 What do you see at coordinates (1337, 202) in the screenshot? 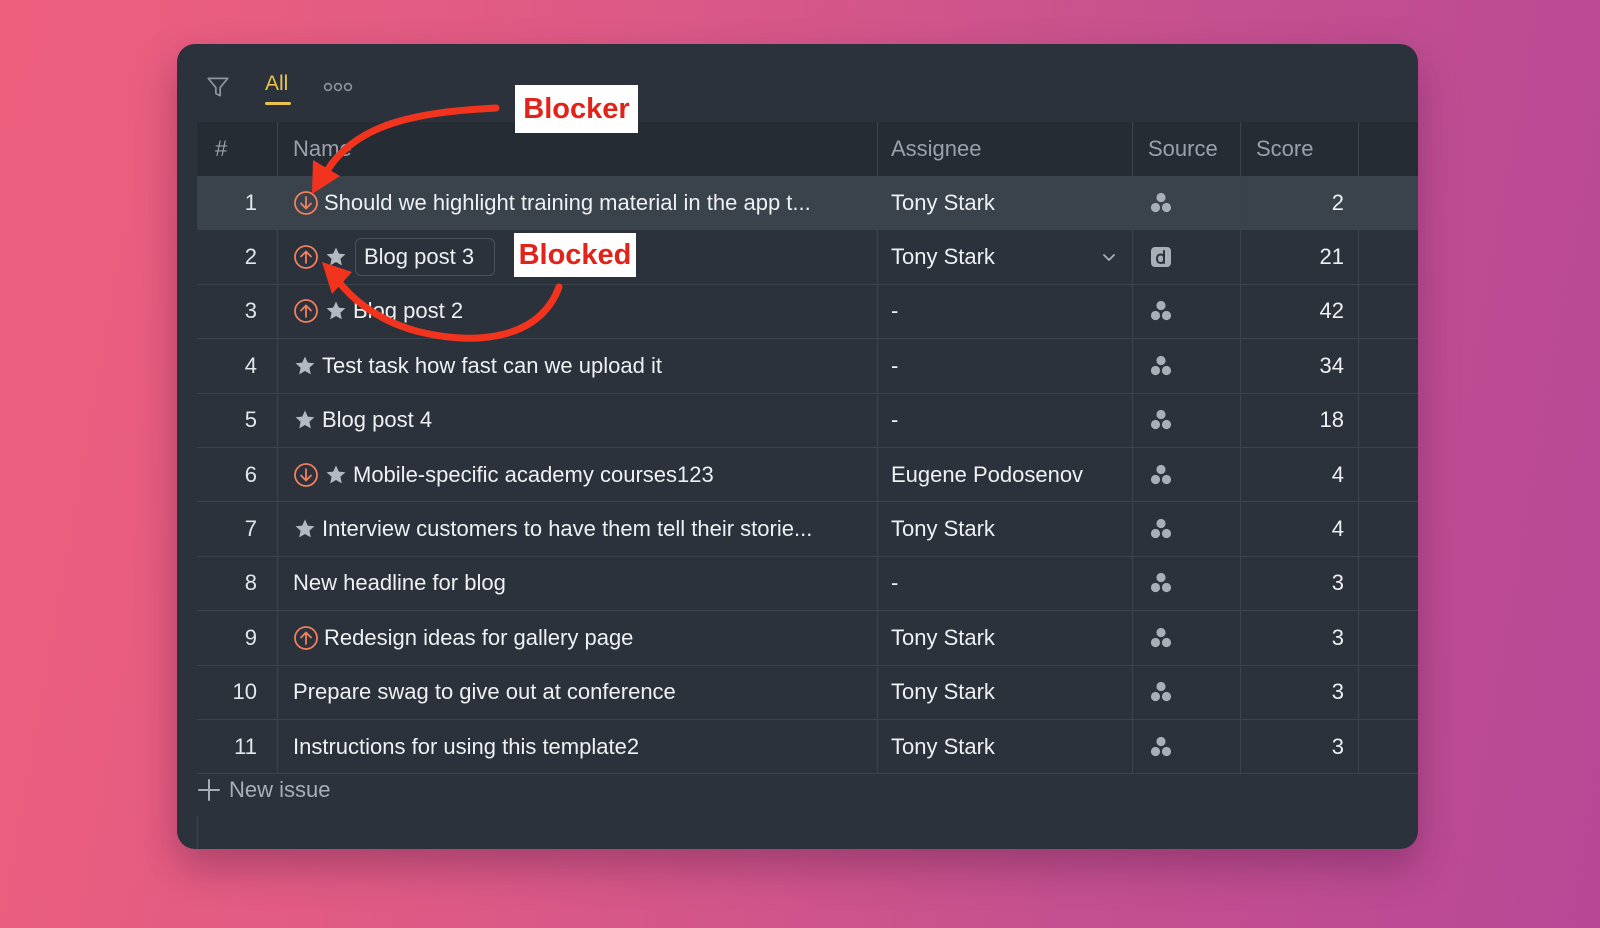
I see `score-value: 2` at bounding box center [1337, 202].